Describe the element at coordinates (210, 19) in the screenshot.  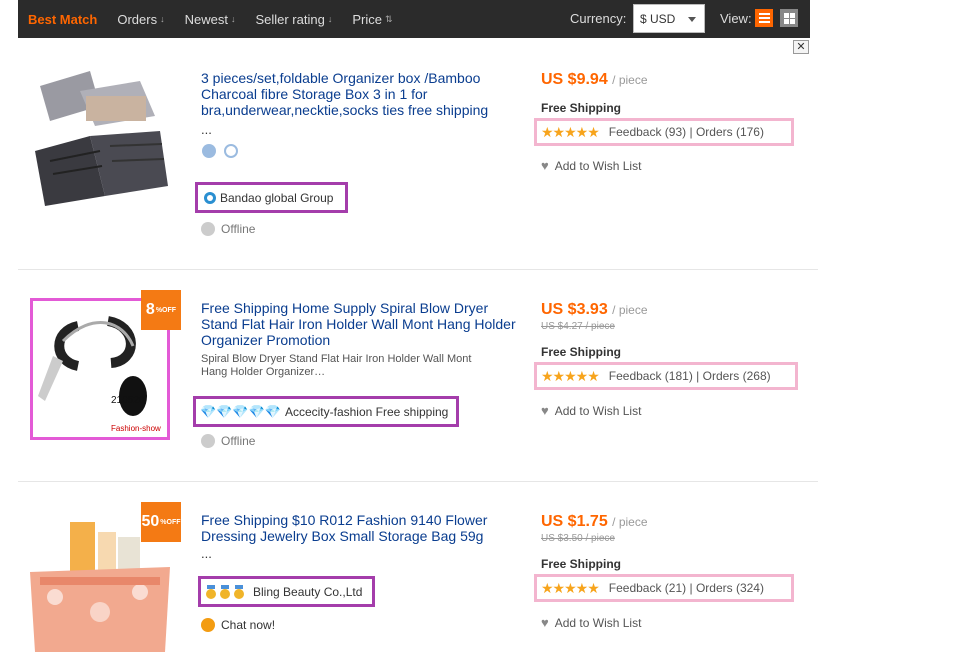
I see `sort-newest: Newest ↓` at that location.